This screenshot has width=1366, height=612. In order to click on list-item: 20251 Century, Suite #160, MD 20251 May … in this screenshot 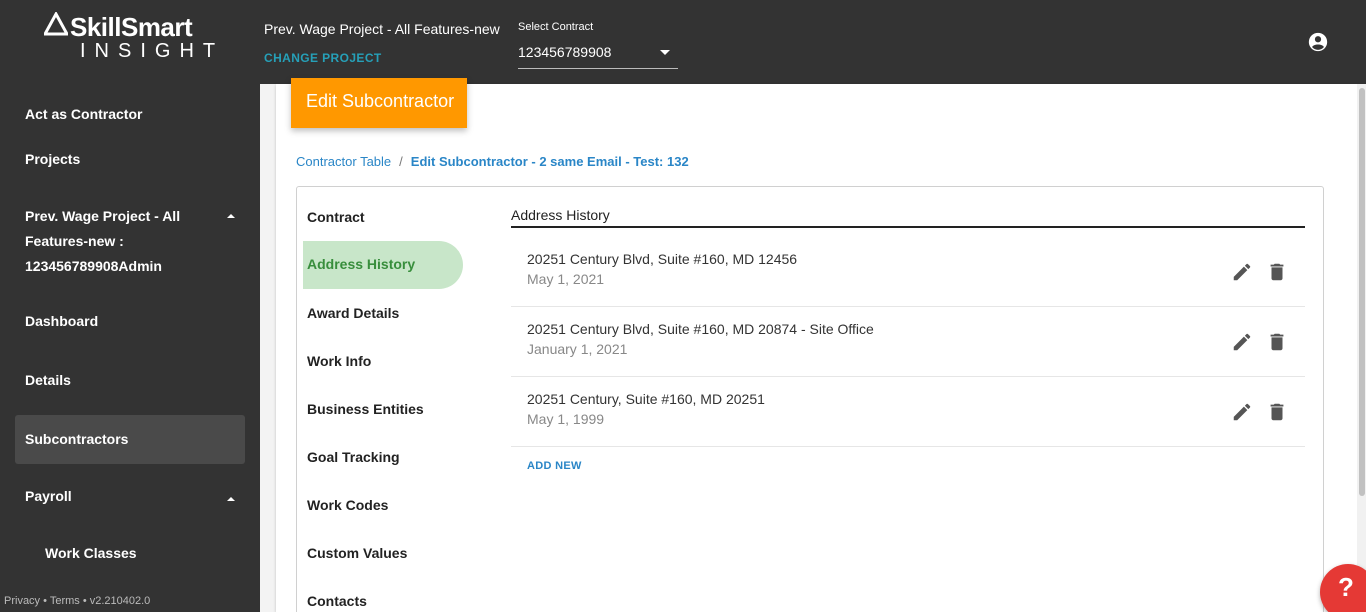, I will do `click(908, 412)`.